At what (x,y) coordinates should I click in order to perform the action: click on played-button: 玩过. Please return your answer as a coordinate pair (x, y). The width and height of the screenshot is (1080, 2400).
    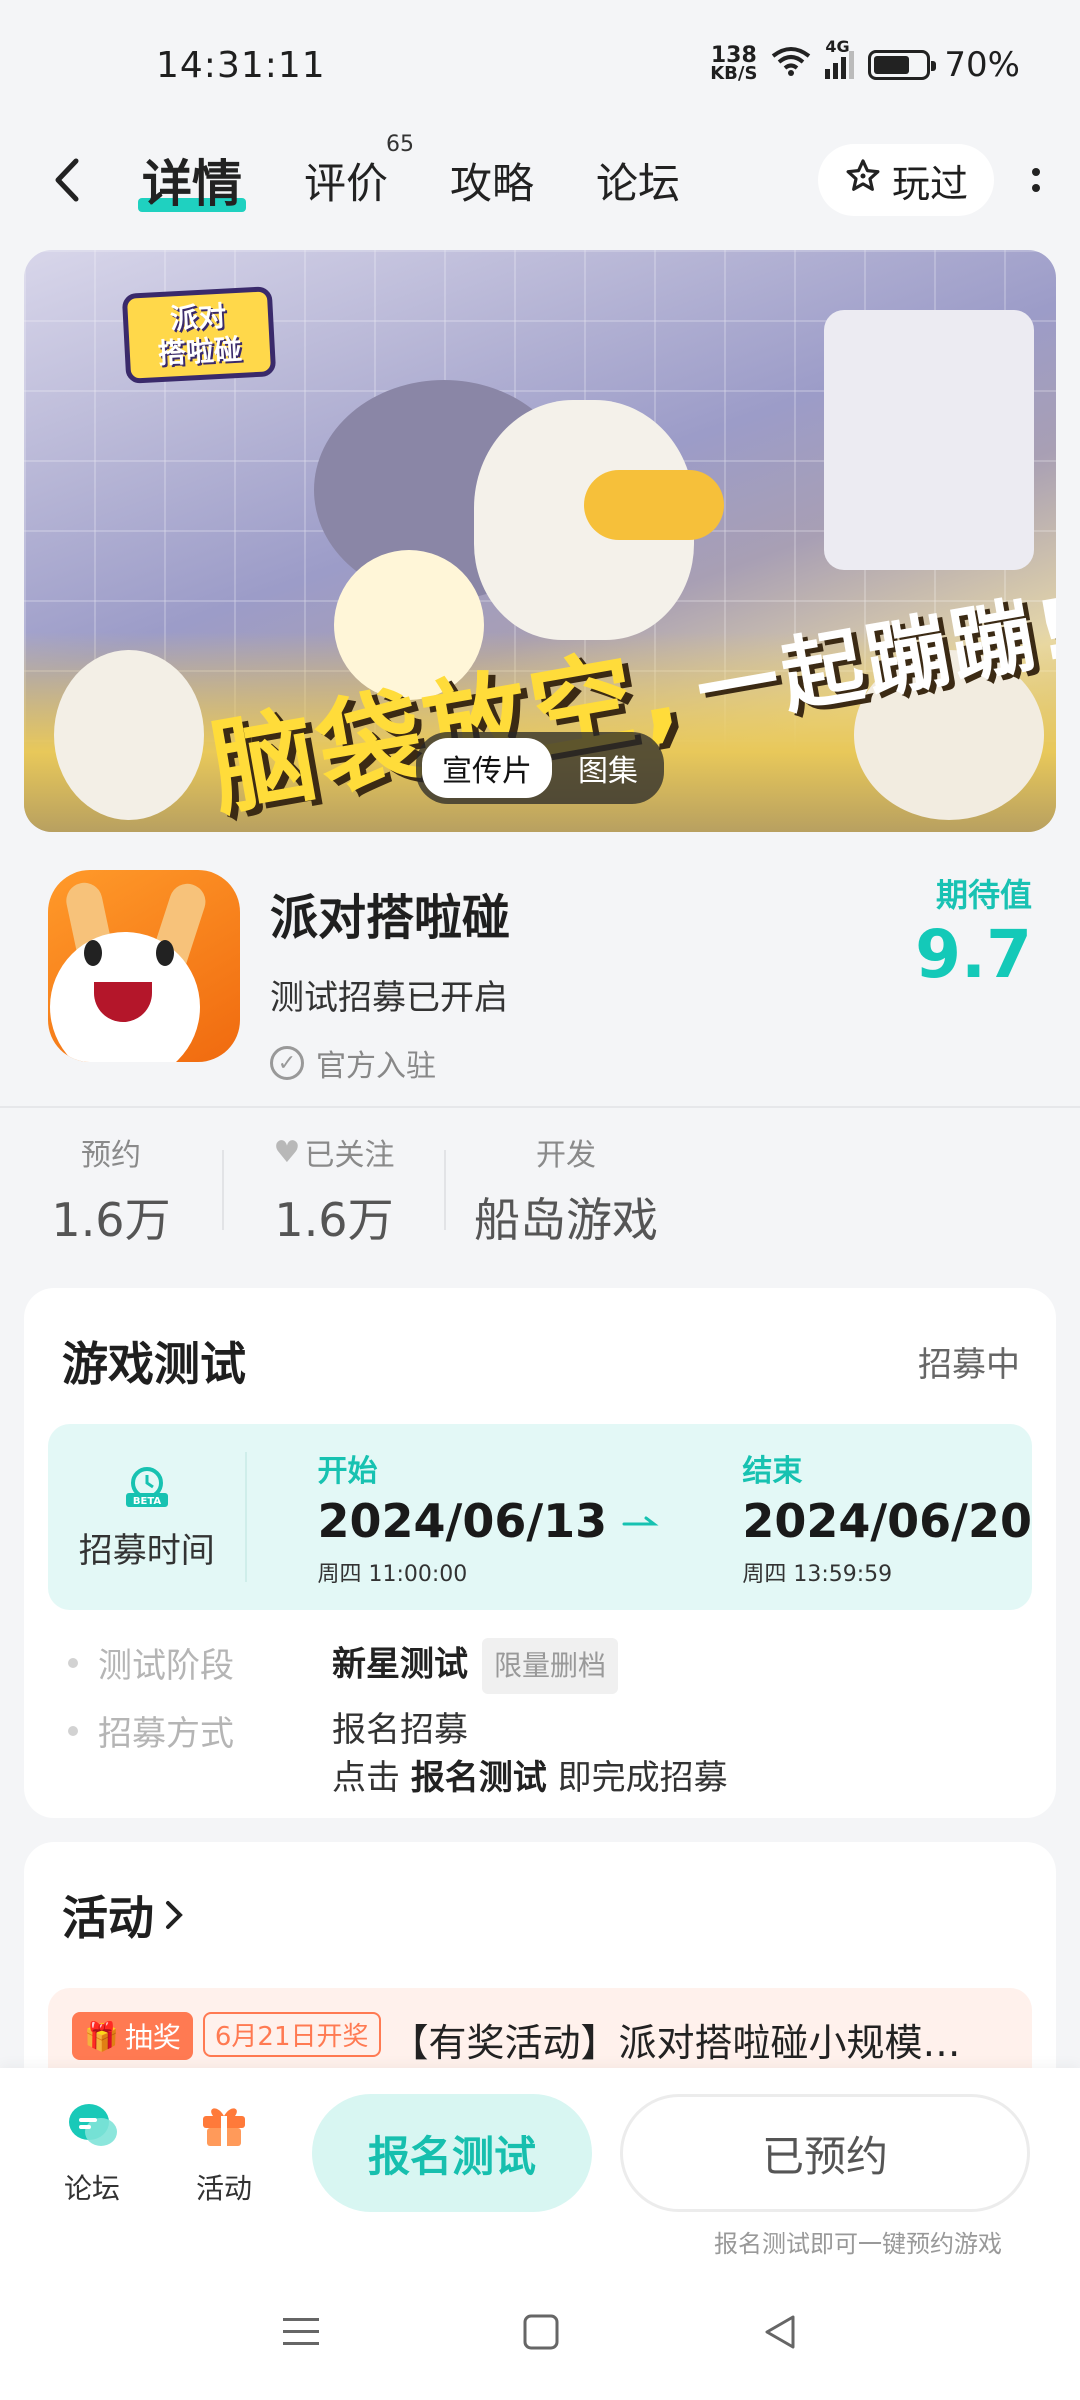
    Looking at the image, I should click on (905, 180).